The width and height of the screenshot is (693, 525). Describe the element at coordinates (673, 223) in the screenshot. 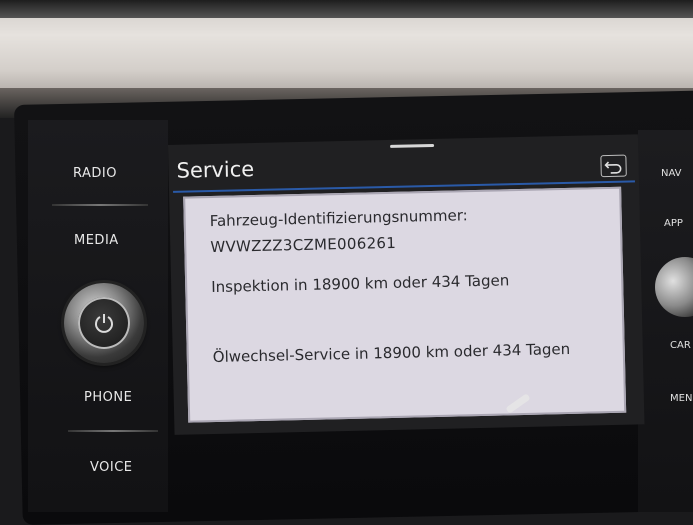

I see `app-button: APP` at that location.